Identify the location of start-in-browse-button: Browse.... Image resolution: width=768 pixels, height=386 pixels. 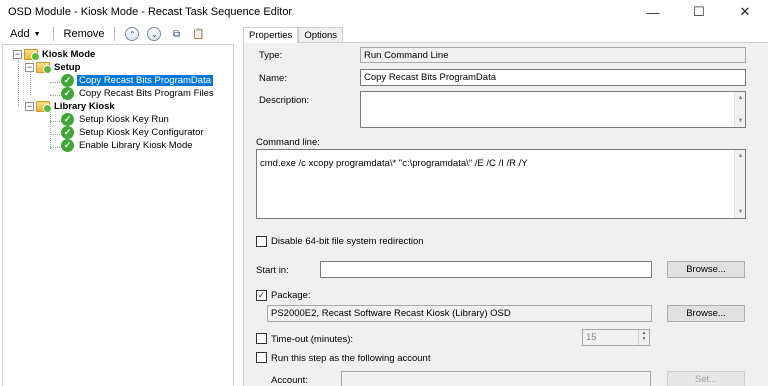
(706, 269).